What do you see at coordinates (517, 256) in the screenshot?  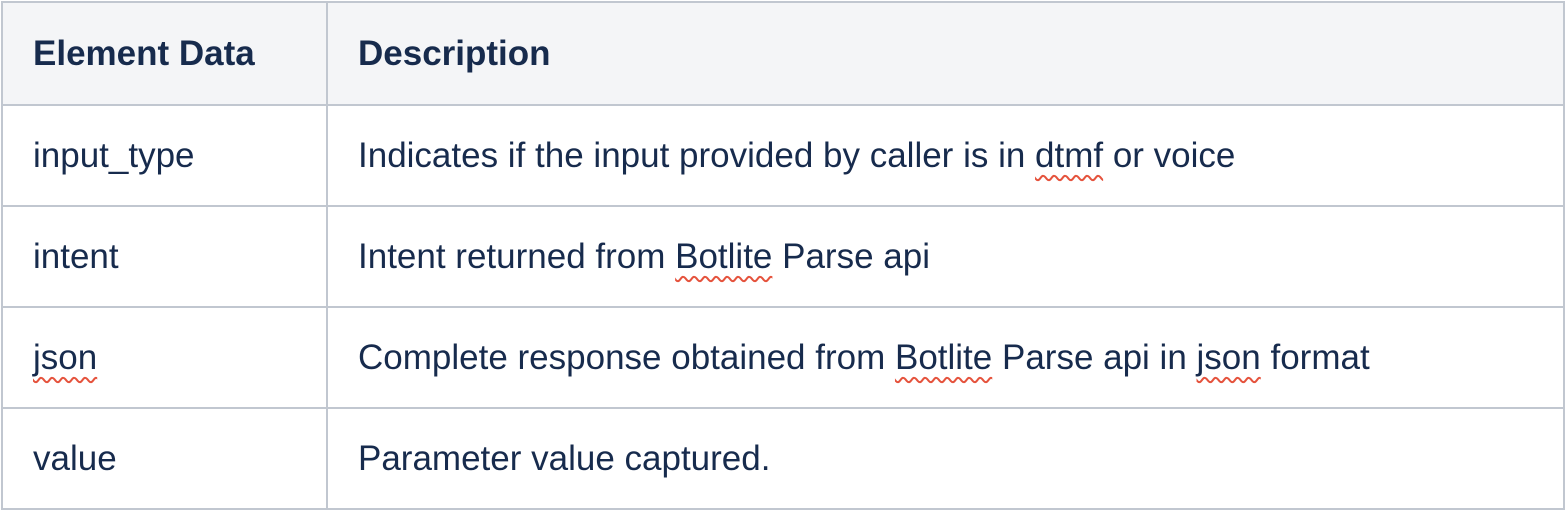 I see `description-text: Intent returned from` at bounding box center [517, 256].